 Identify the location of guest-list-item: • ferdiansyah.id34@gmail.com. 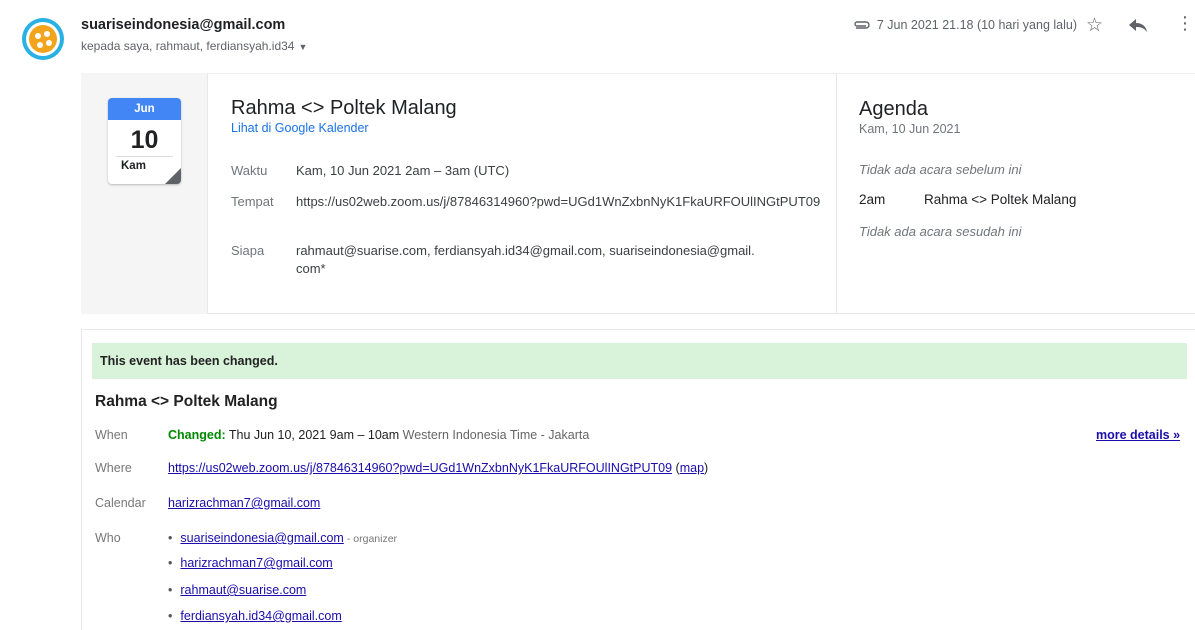
(255, 616).